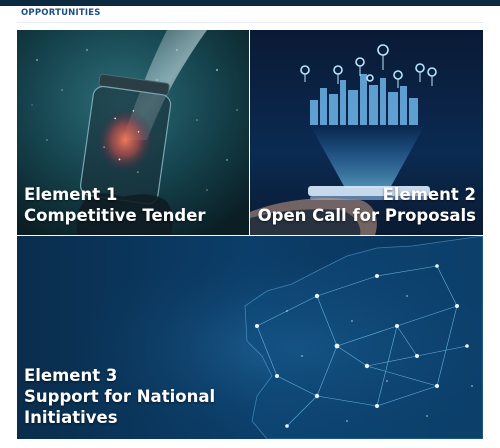 The width and height of the screenshot is (500, 448). Describe the element at coordinates (115, 205) in the screenshot. I see `tile-1-title: Element 1 Competitive Tender` at that location.